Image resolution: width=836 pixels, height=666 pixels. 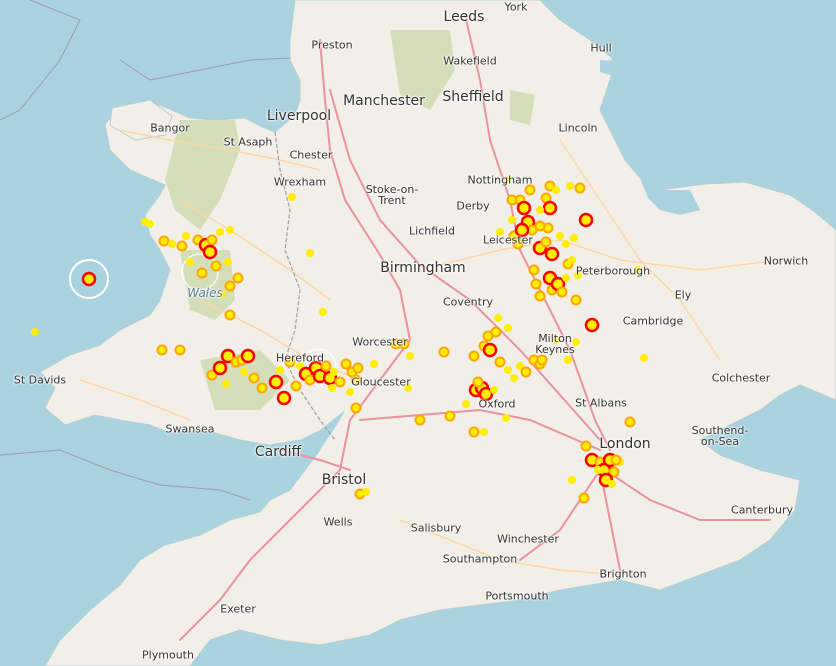 I want to click on place-label-leicester: Leicester, so click(x=508, y=240).